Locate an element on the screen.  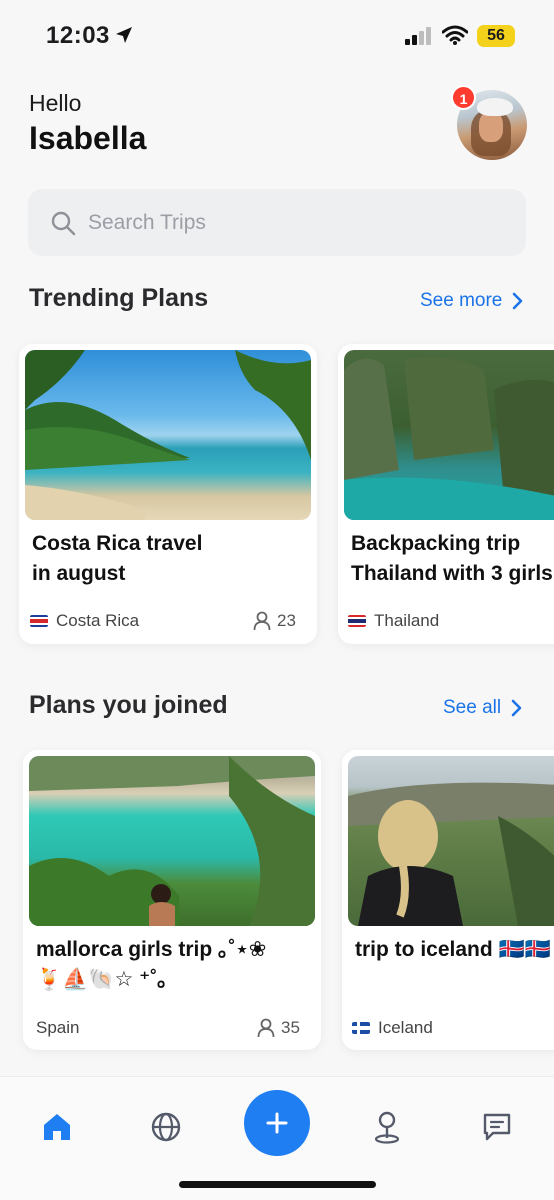
beach-illustration is located at coordinates (168, 435).